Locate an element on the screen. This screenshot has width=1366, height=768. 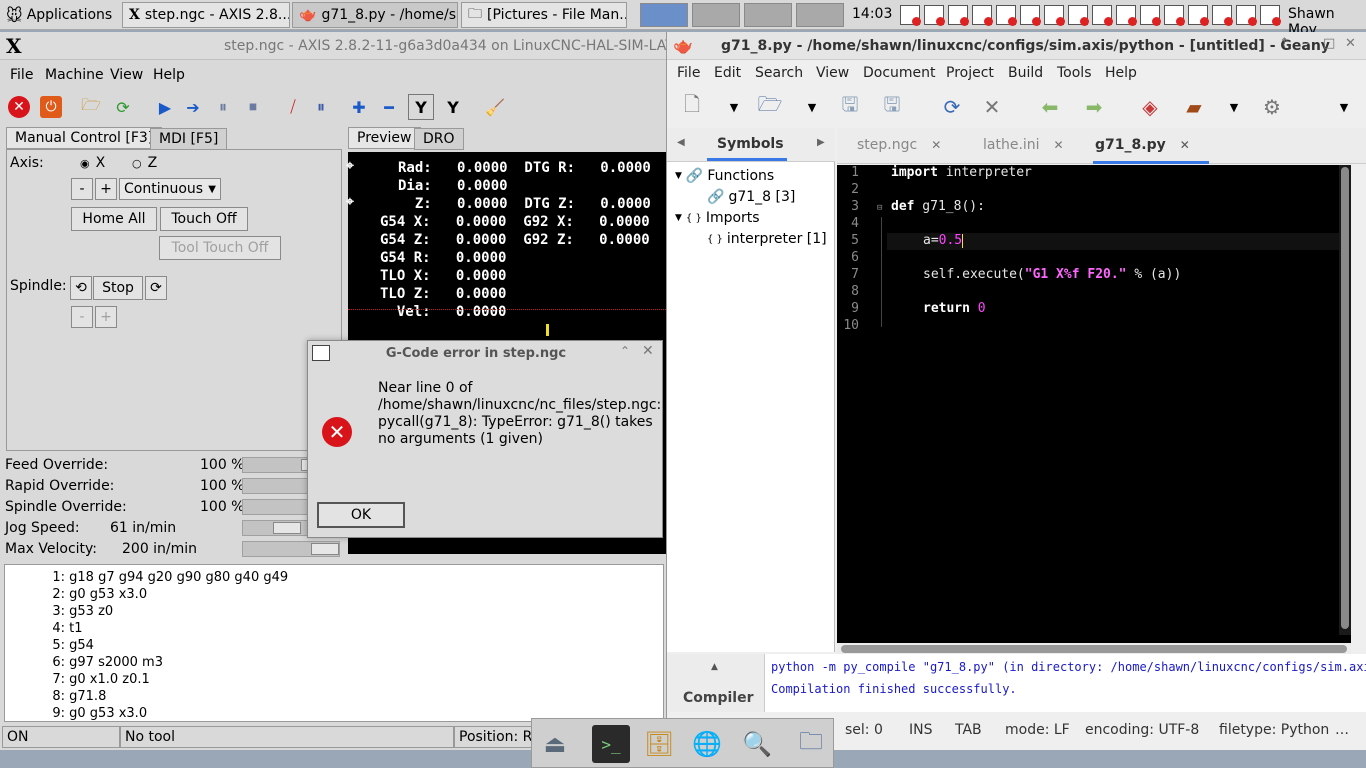
menu-tools: Tools is located at coordinates (1074, 73).